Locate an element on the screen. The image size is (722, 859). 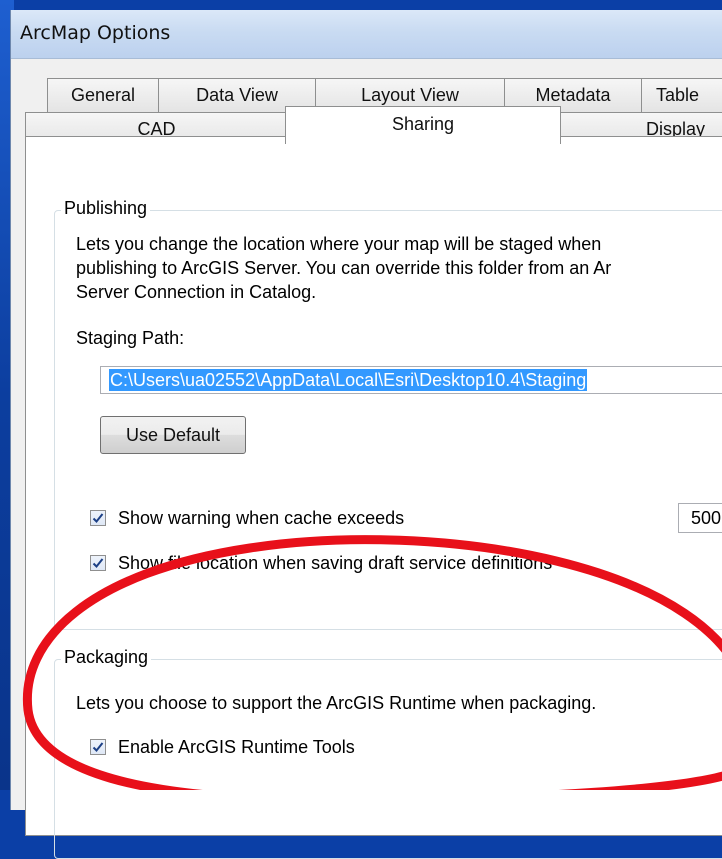
tab-table: Table is located at coordinates (681, 95).